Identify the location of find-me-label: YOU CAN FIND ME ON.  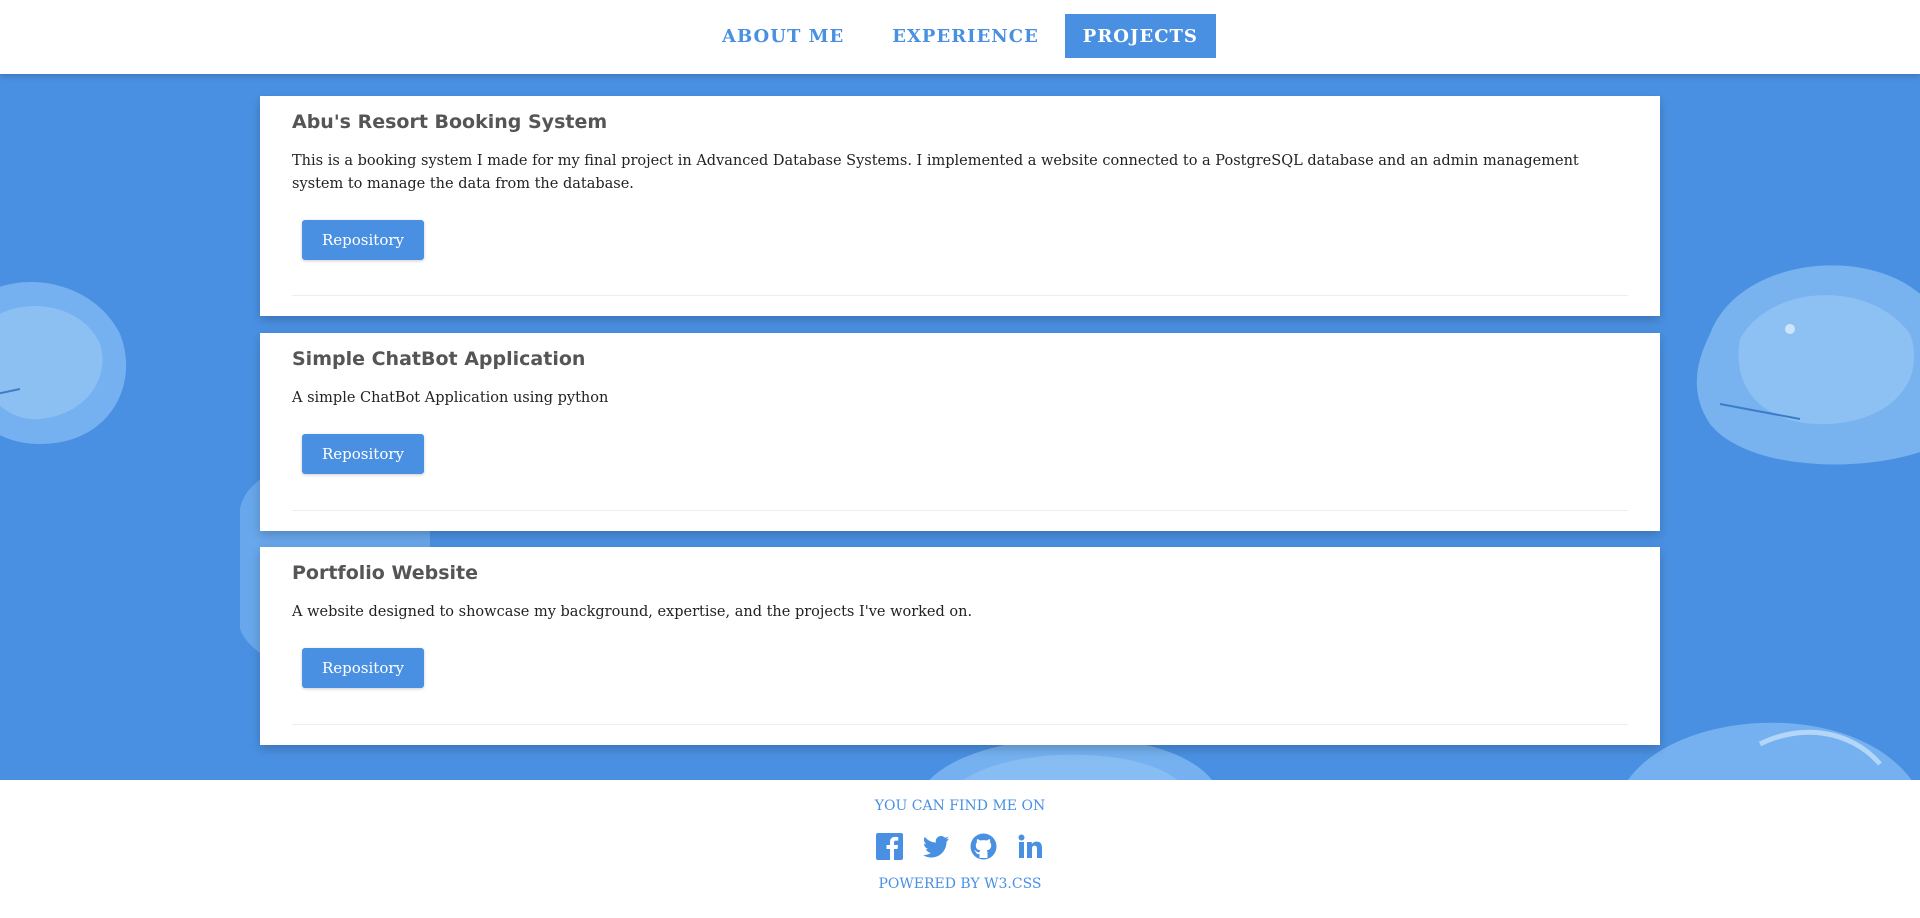
(960, 806).